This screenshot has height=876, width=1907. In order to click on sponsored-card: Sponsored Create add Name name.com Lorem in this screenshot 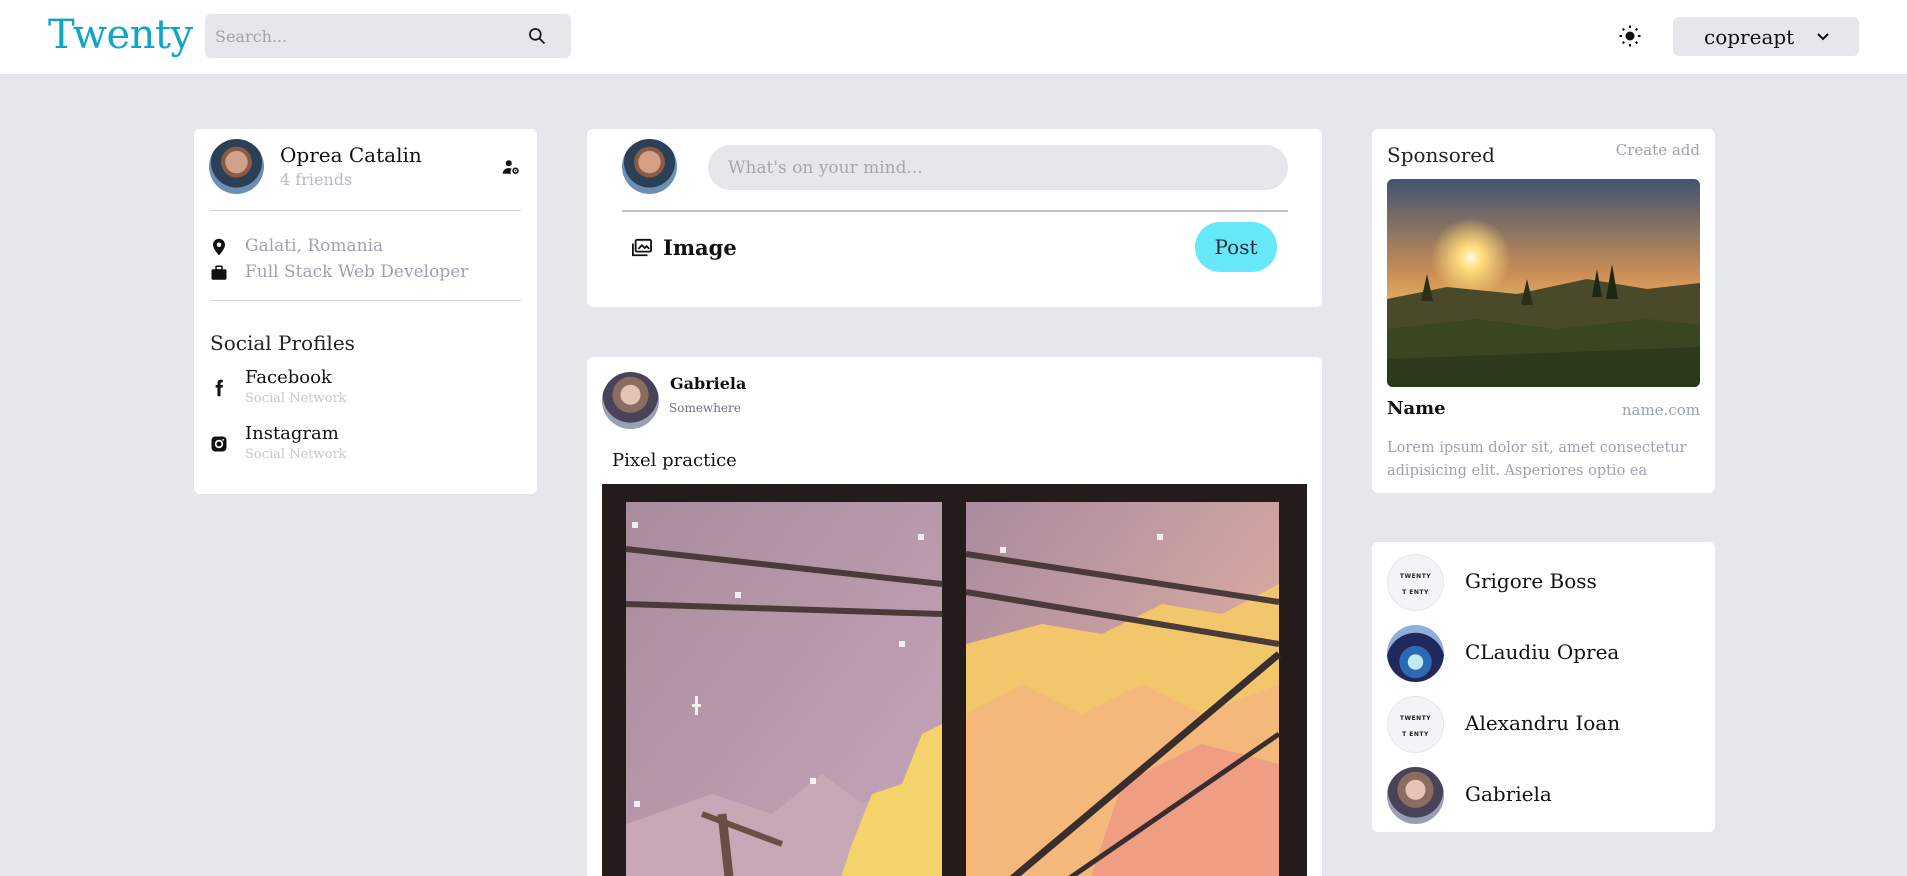, I will do `click(1543, 311)`.